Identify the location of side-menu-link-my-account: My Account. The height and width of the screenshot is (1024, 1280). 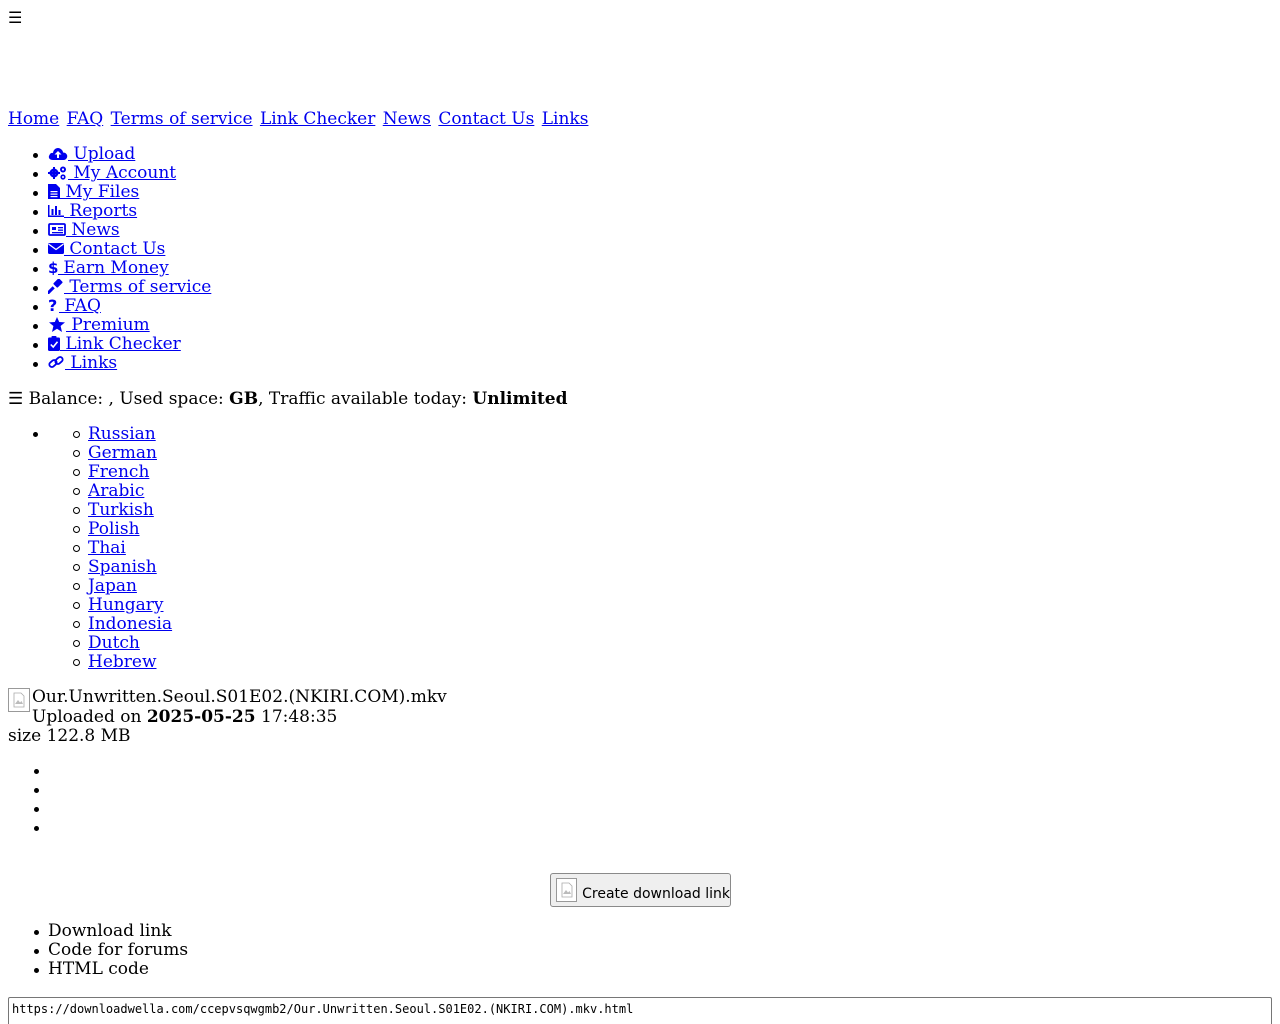
(112, 173).